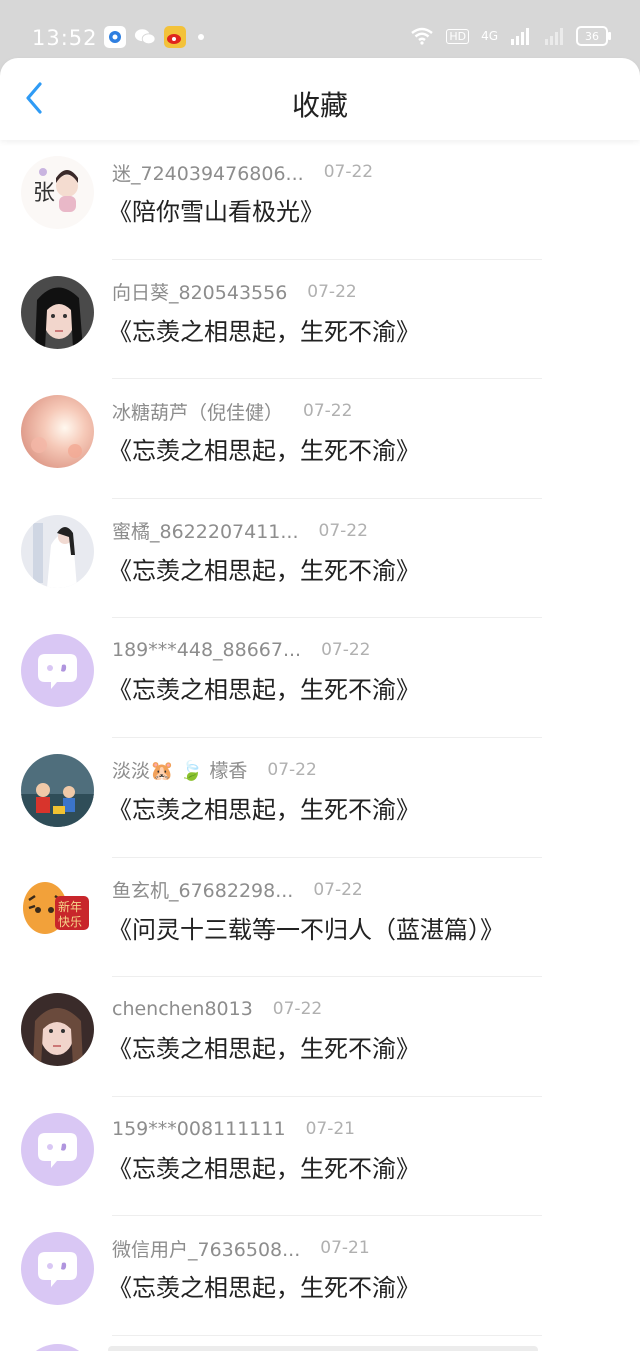 The width and height of the screenshot is (640, 1351). I want to click on browser-app-icon, so click(115, 37).